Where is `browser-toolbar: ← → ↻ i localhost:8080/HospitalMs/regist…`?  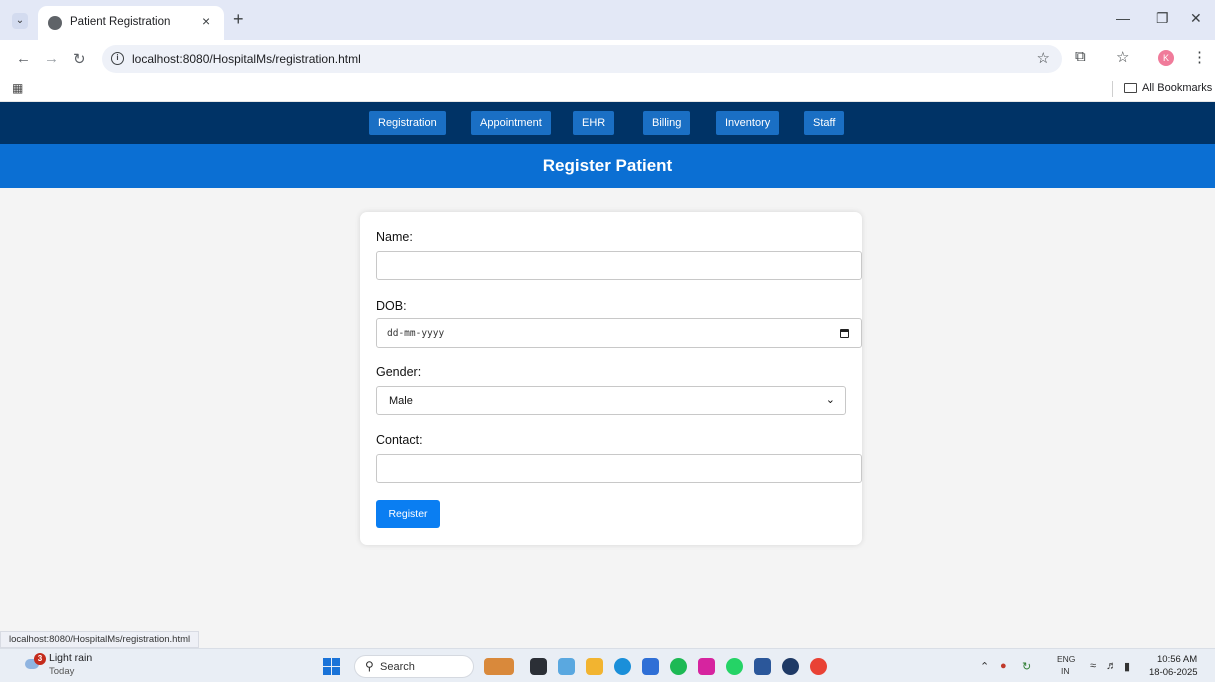
browser-toolbar: ← → ↻ i localhost:8080/HospitalMs/regist… is located at coordinates (607, 58).